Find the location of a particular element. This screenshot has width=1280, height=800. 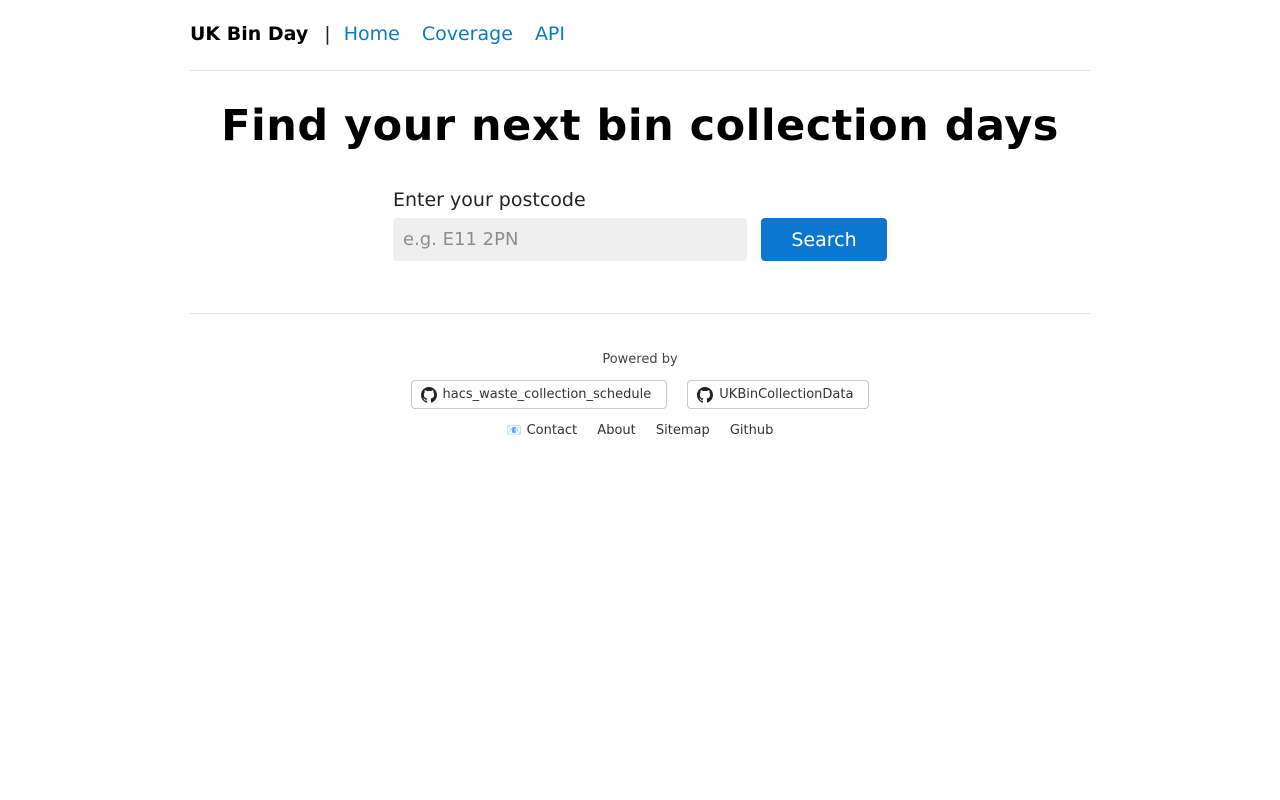

site-header: UK Bin Day | Home Coverage API is located at coordinates (640, 35).